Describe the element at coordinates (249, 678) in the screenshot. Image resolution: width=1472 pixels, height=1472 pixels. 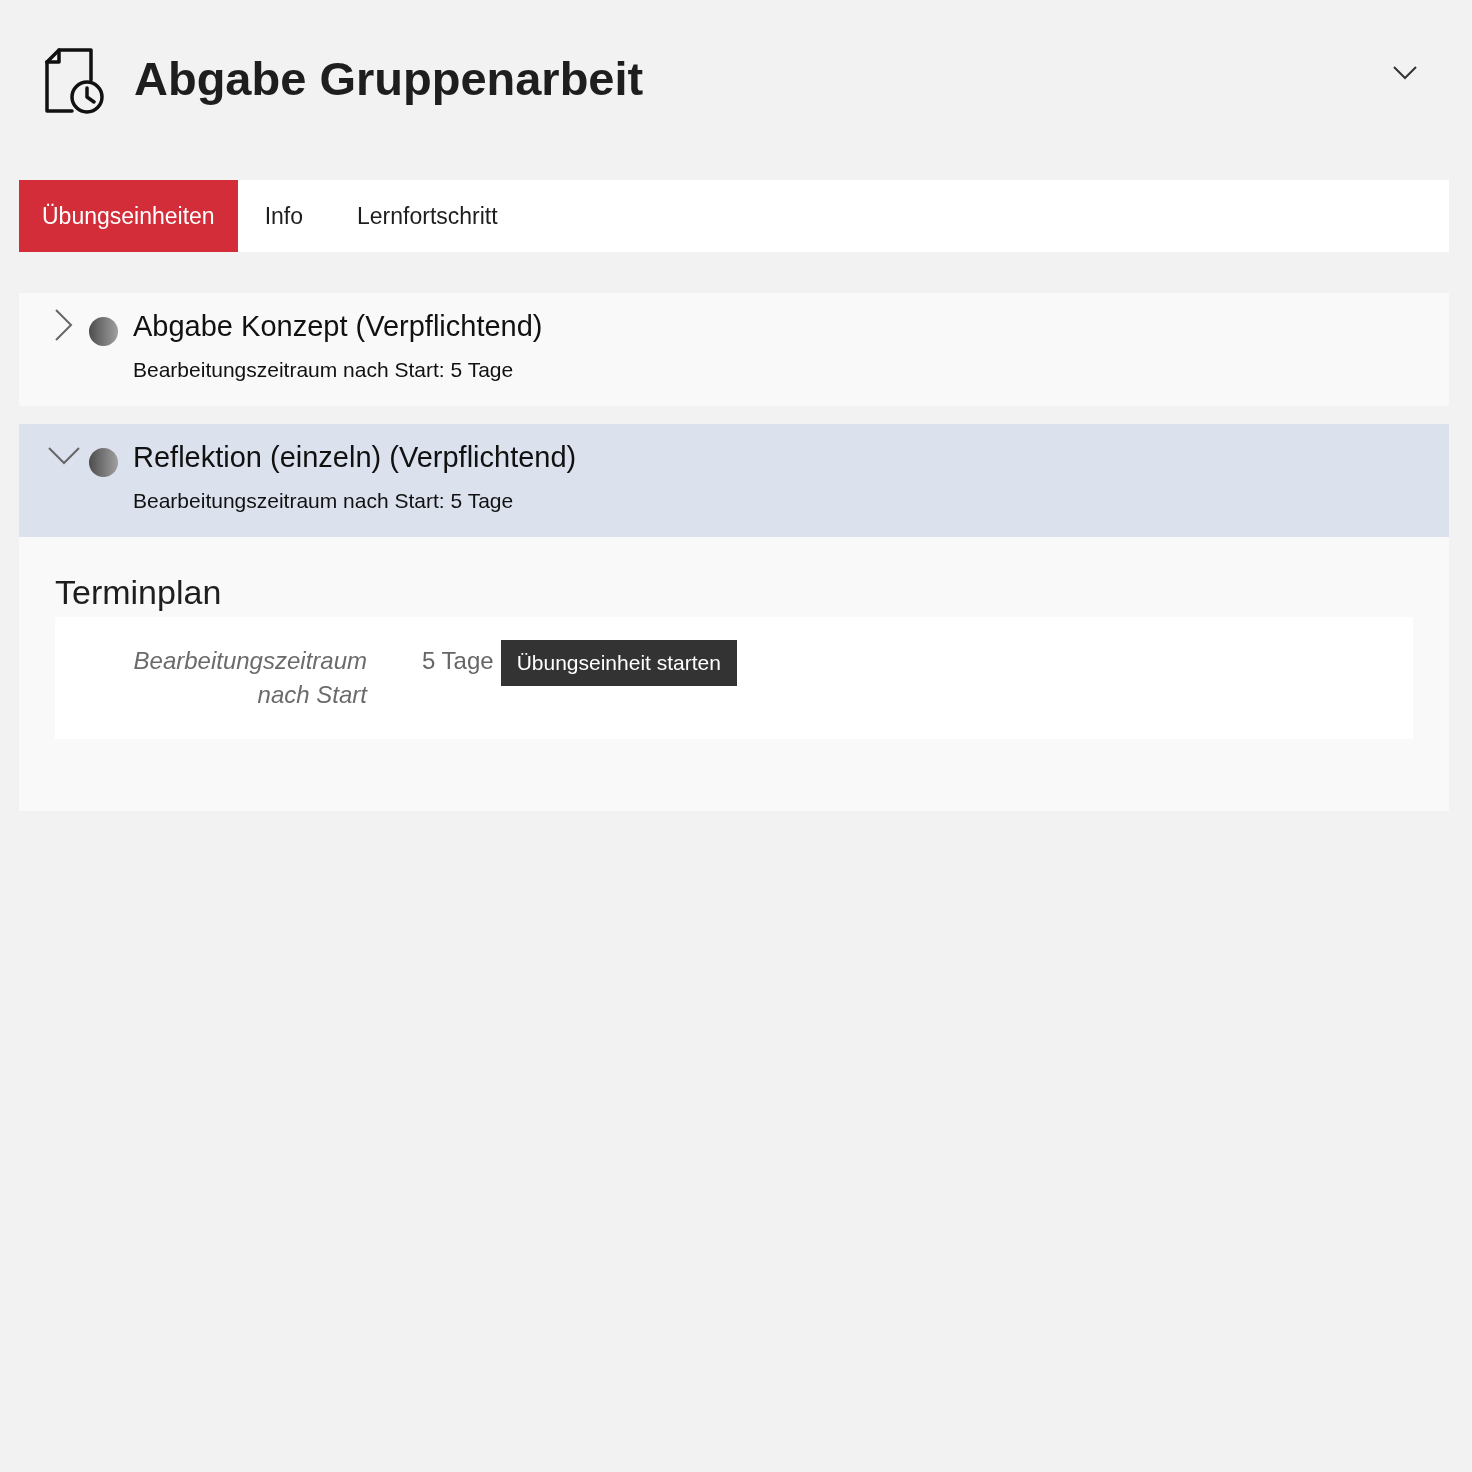
I see `field-label: Bearbeitungszeitraum nach Start` at that location.